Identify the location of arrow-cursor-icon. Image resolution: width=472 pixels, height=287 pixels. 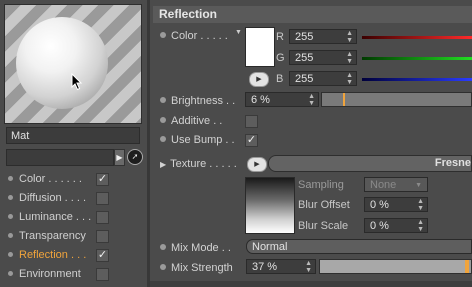
(77, 82).